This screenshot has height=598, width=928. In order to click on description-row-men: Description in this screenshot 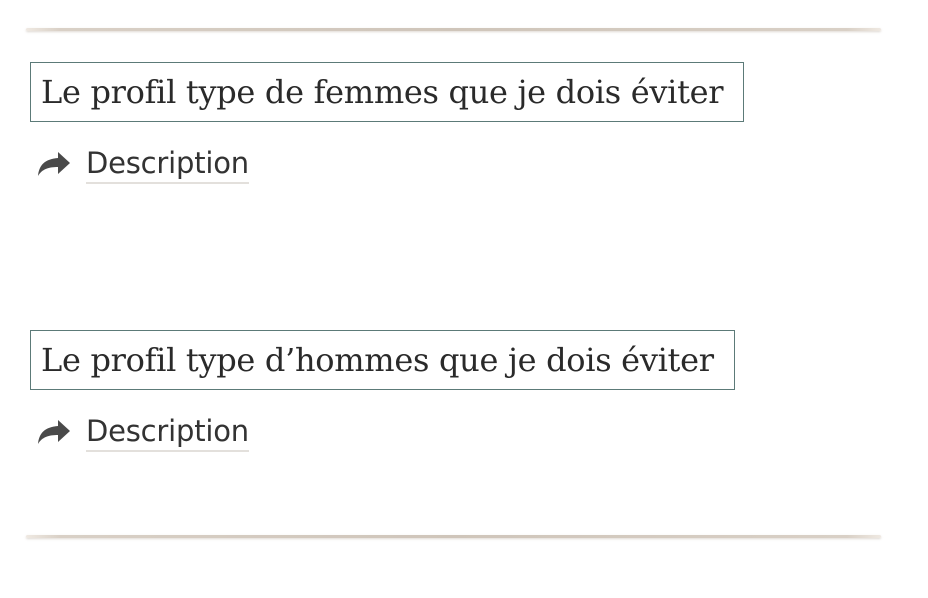, I will do `click(385, 432)`.